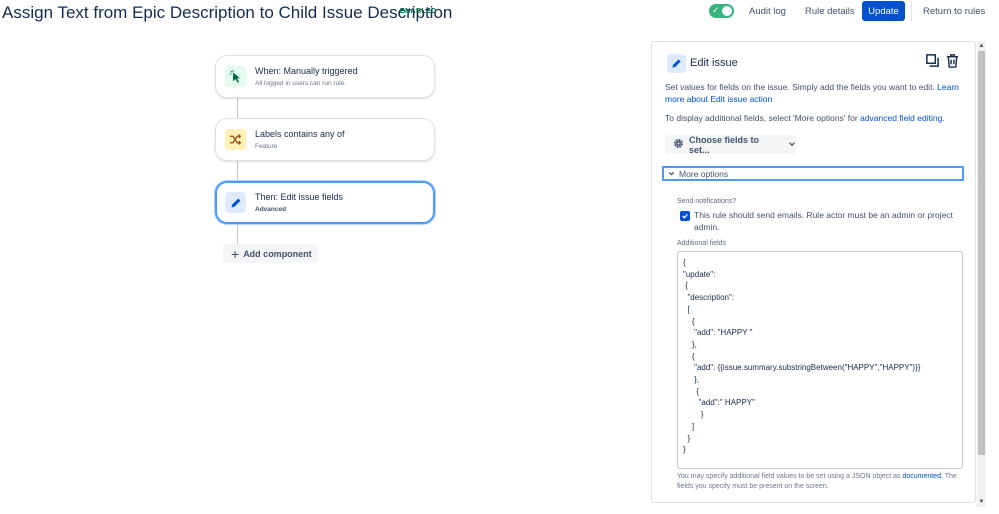 The width and height of the screenshot is (999, 514). I want to click on node-title: Labels contains any of, so click(300, 134).